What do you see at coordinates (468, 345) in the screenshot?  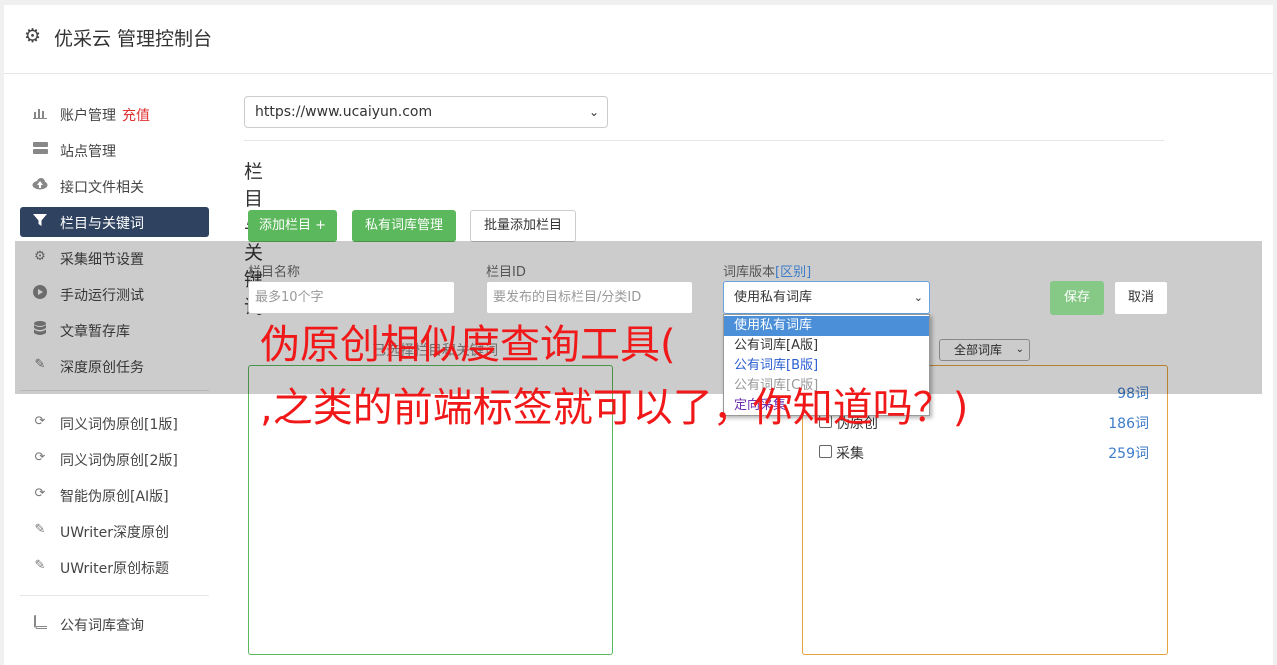 I see `watermark-line-1: 伪原创相似度查询工具(` at bounding box center [468, 345].